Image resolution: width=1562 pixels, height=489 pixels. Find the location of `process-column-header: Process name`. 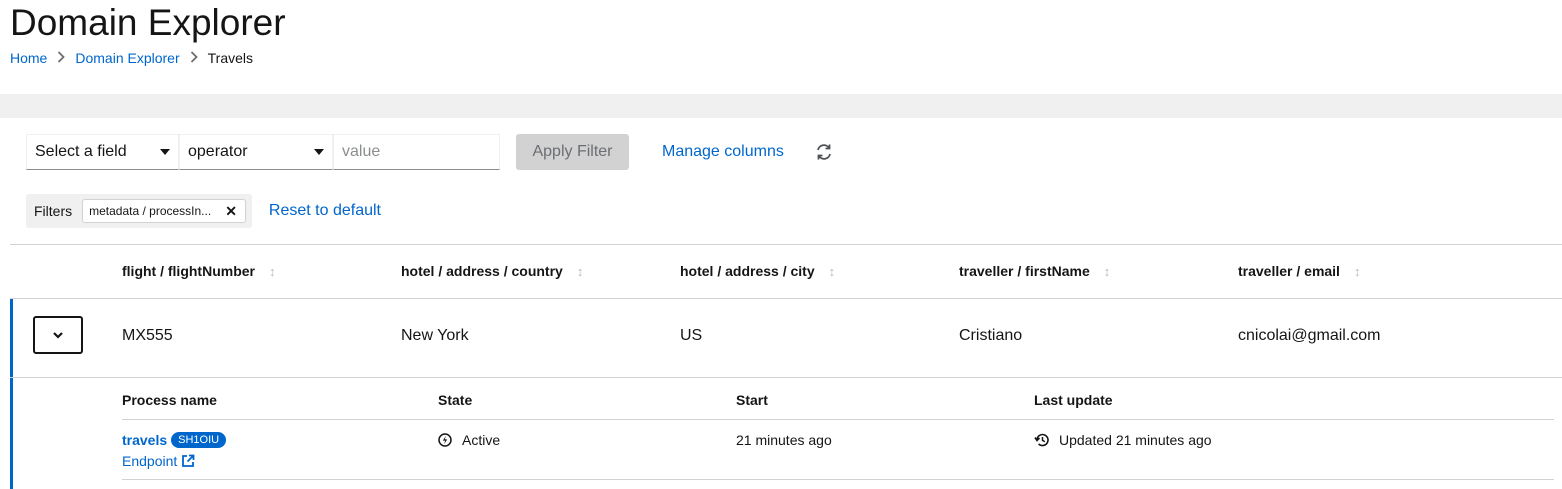

process-column-header: Process name is located at coordinates (169, 400).